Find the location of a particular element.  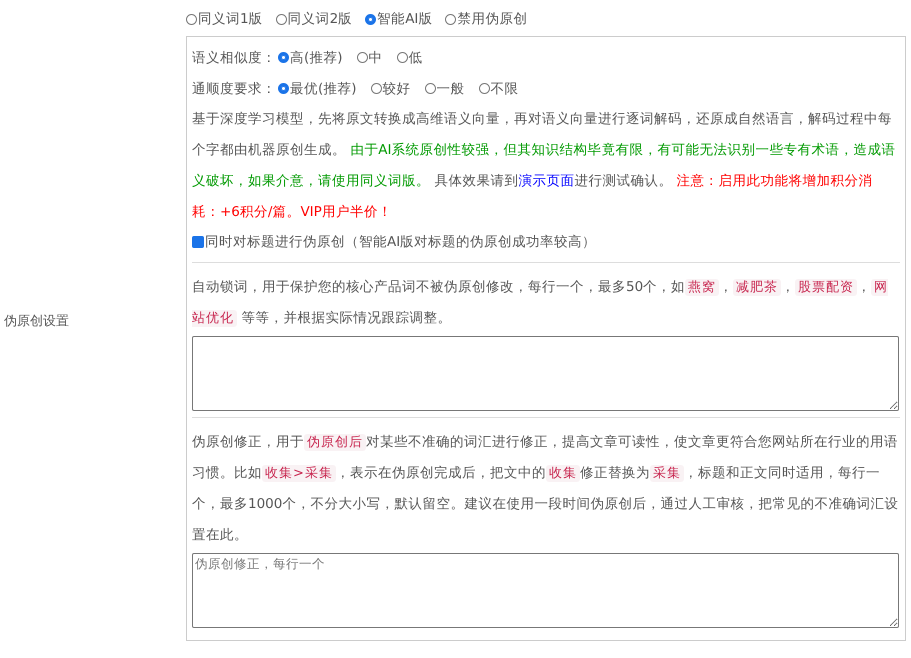

mode-radio: 同义词2版 is located at coordinates (314, 19).